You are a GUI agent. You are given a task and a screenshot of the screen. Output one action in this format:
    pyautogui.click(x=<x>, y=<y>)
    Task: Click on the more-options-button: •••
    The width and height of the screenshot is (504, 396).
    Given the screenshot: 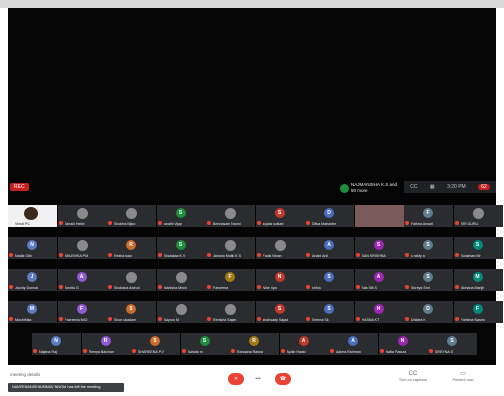 What is the action you would take?
    pyautogui.click(x=258, y=379)
    